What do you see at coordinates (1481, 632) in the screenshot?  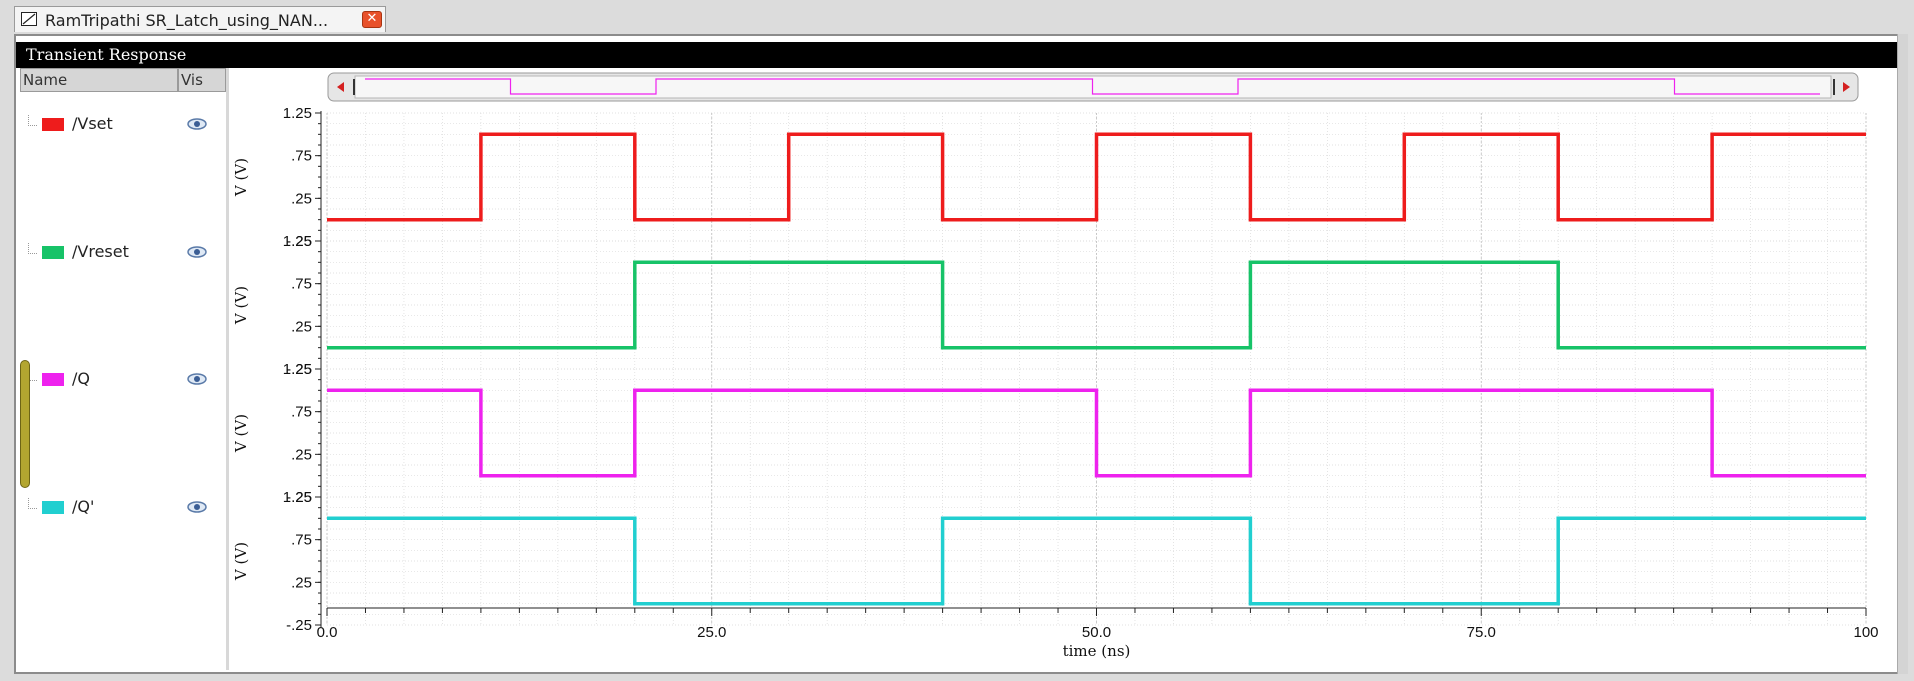 I see `x-tick-label: 75.0` at bounding box center [1481, 632].